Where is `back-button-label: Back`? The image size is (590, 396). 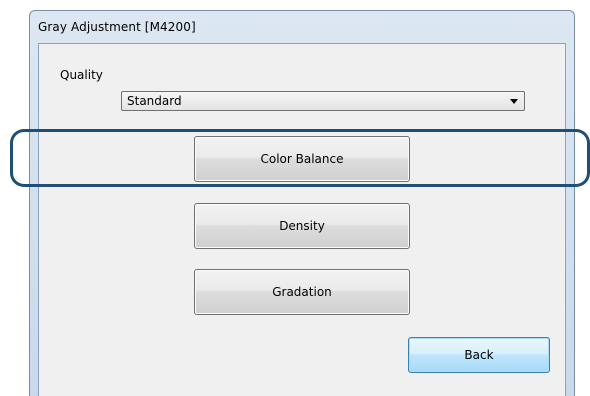
back-button-label: Back is located at coordinates (479, 355).